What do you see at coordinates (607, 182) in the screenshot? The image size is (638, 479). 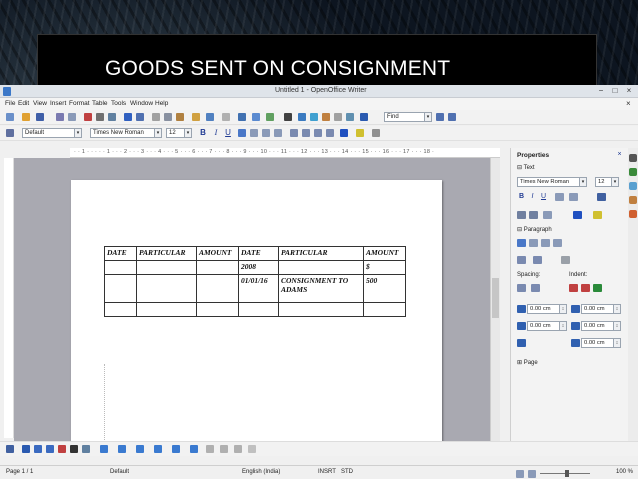 I see `sidebar-font-size-select: 12 ▾` at bounding box center [607, 182].